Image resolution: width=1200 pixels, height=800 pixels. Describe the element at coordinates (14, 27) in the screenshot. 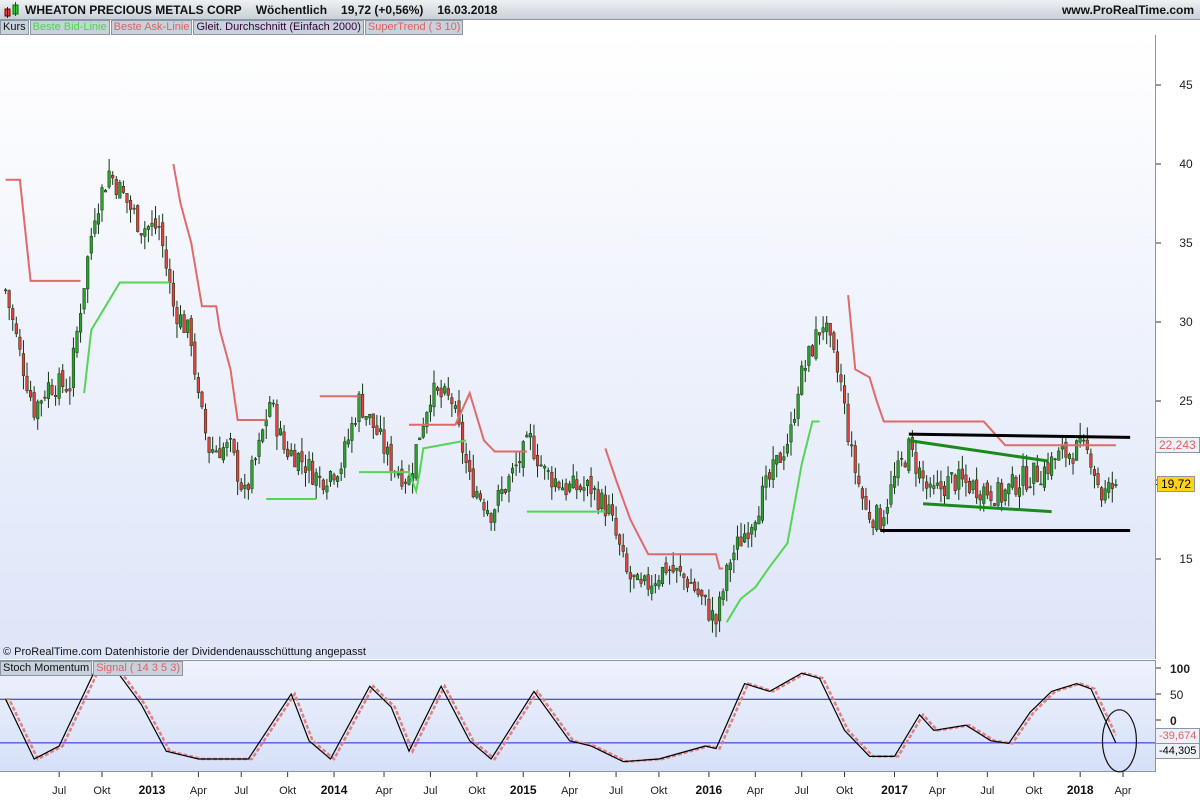

I see `legend-kurs: Kurs` at that location.